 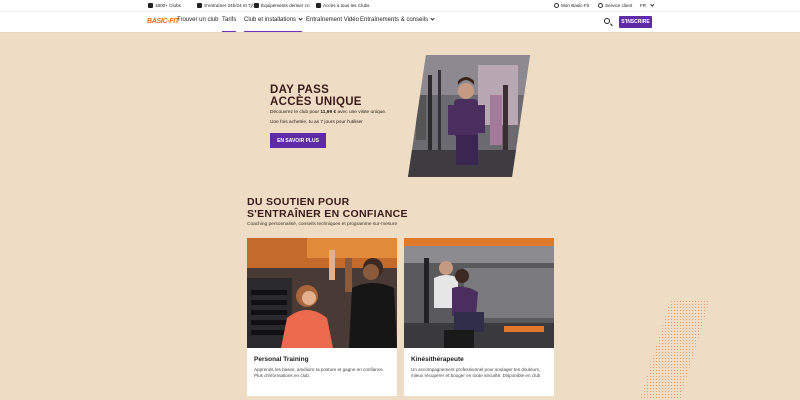 I want to click on card-title: Personal Training, so click(x=281, y=359).